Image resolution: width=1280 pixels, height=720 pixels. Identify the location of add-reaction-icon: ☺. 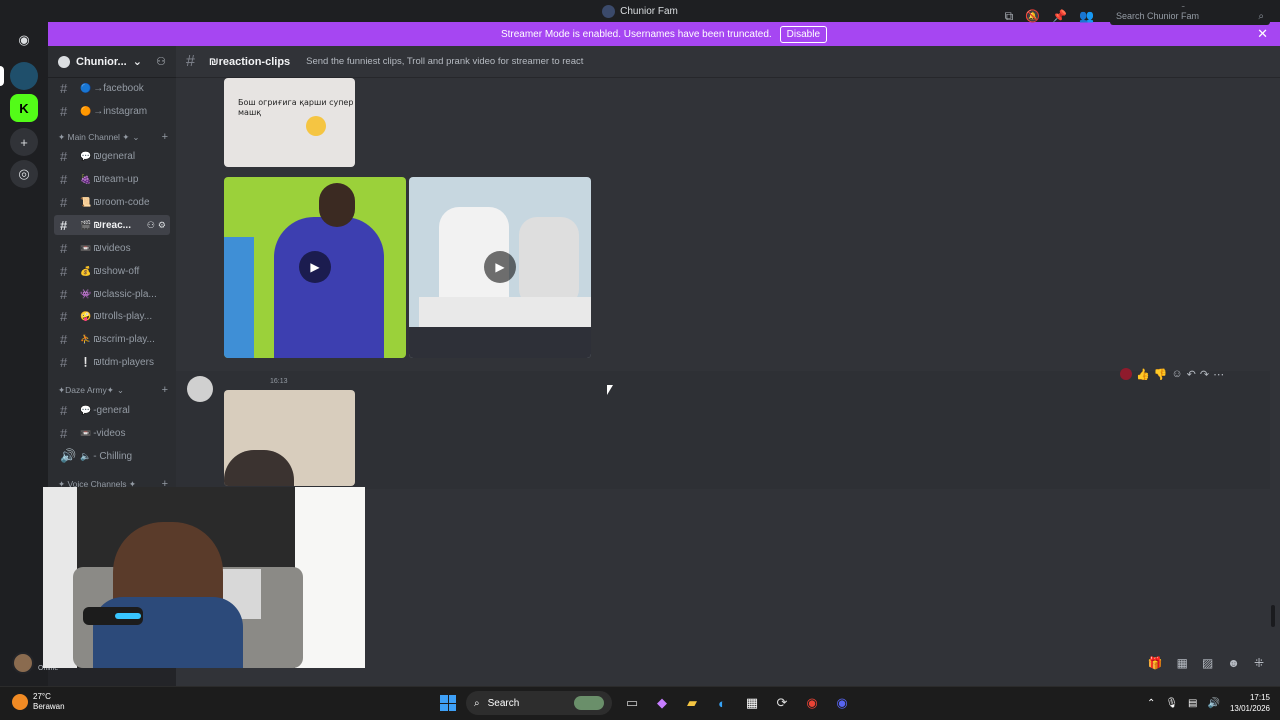
(1176, 374).